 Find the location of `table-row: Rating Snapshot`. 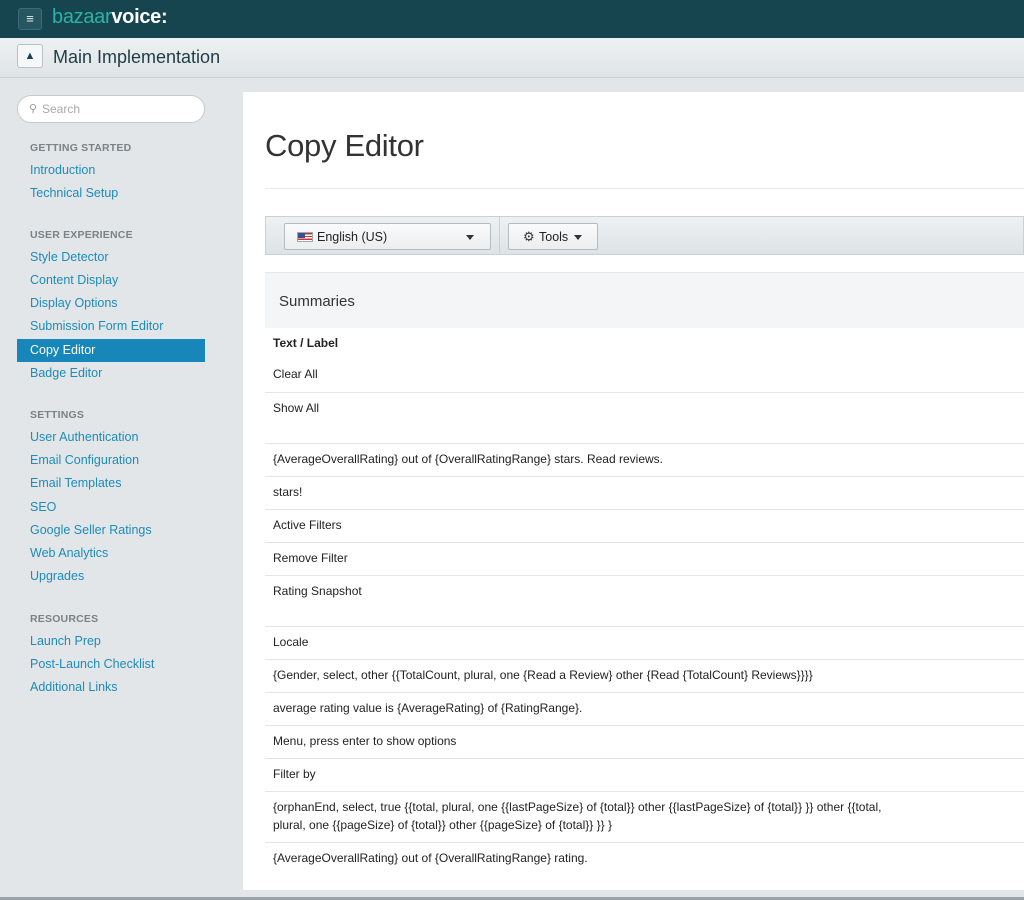

table-row: Rating Snapshot is located at coordinates (644, 601).